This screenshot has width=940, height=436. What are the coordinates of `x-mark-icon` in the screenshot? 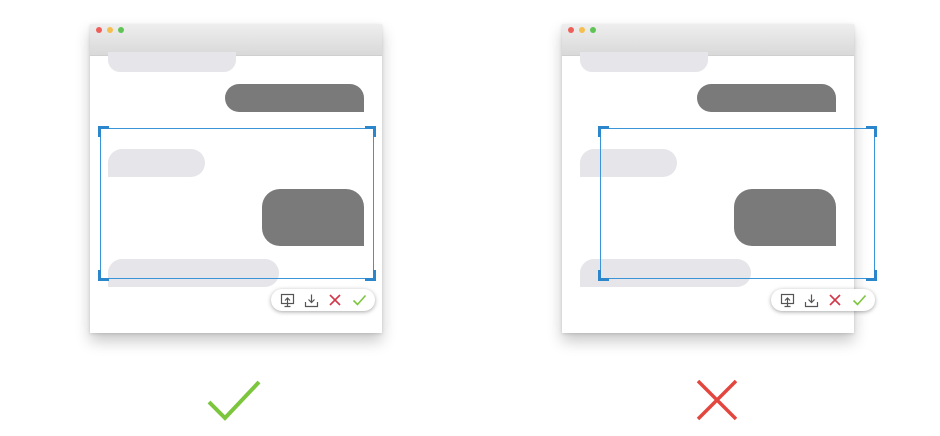 It's located at (717, 400).